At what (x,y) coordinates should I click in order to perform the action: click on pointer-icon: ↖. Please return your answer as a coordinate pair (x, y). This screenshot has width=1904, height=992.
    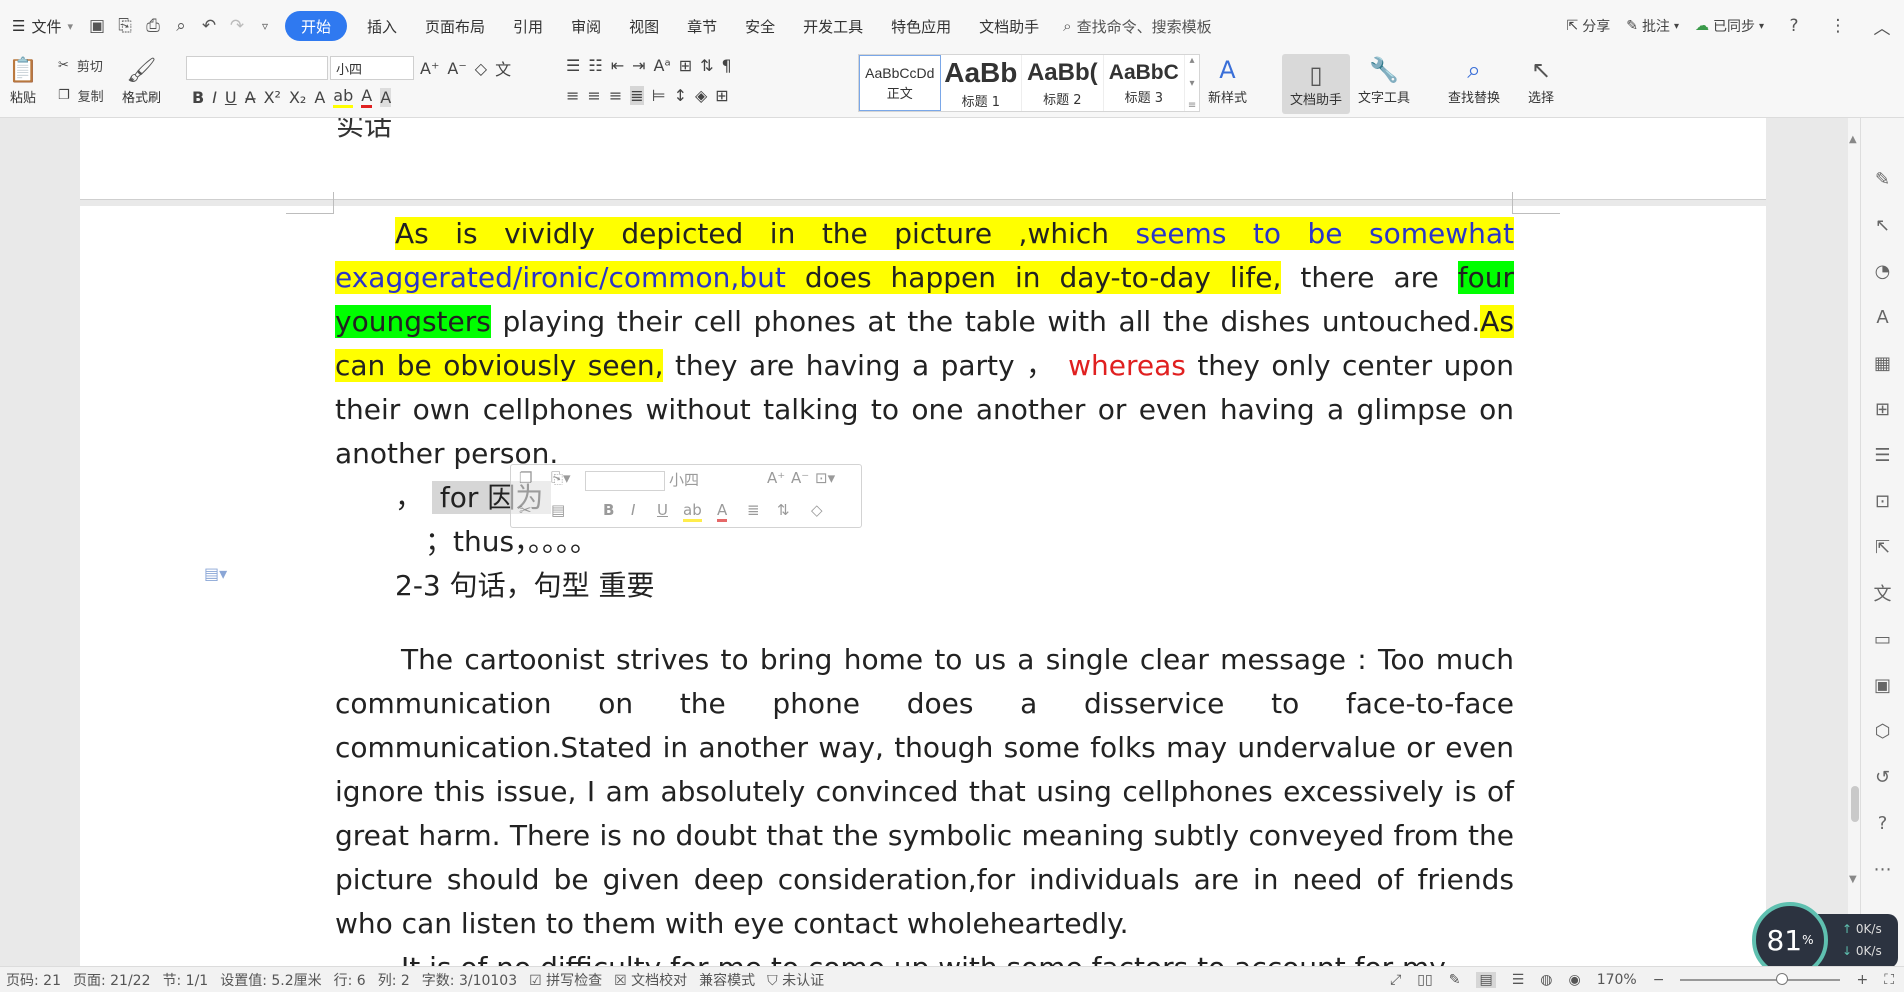
    Looking at the image, I should click on (1883, 225).